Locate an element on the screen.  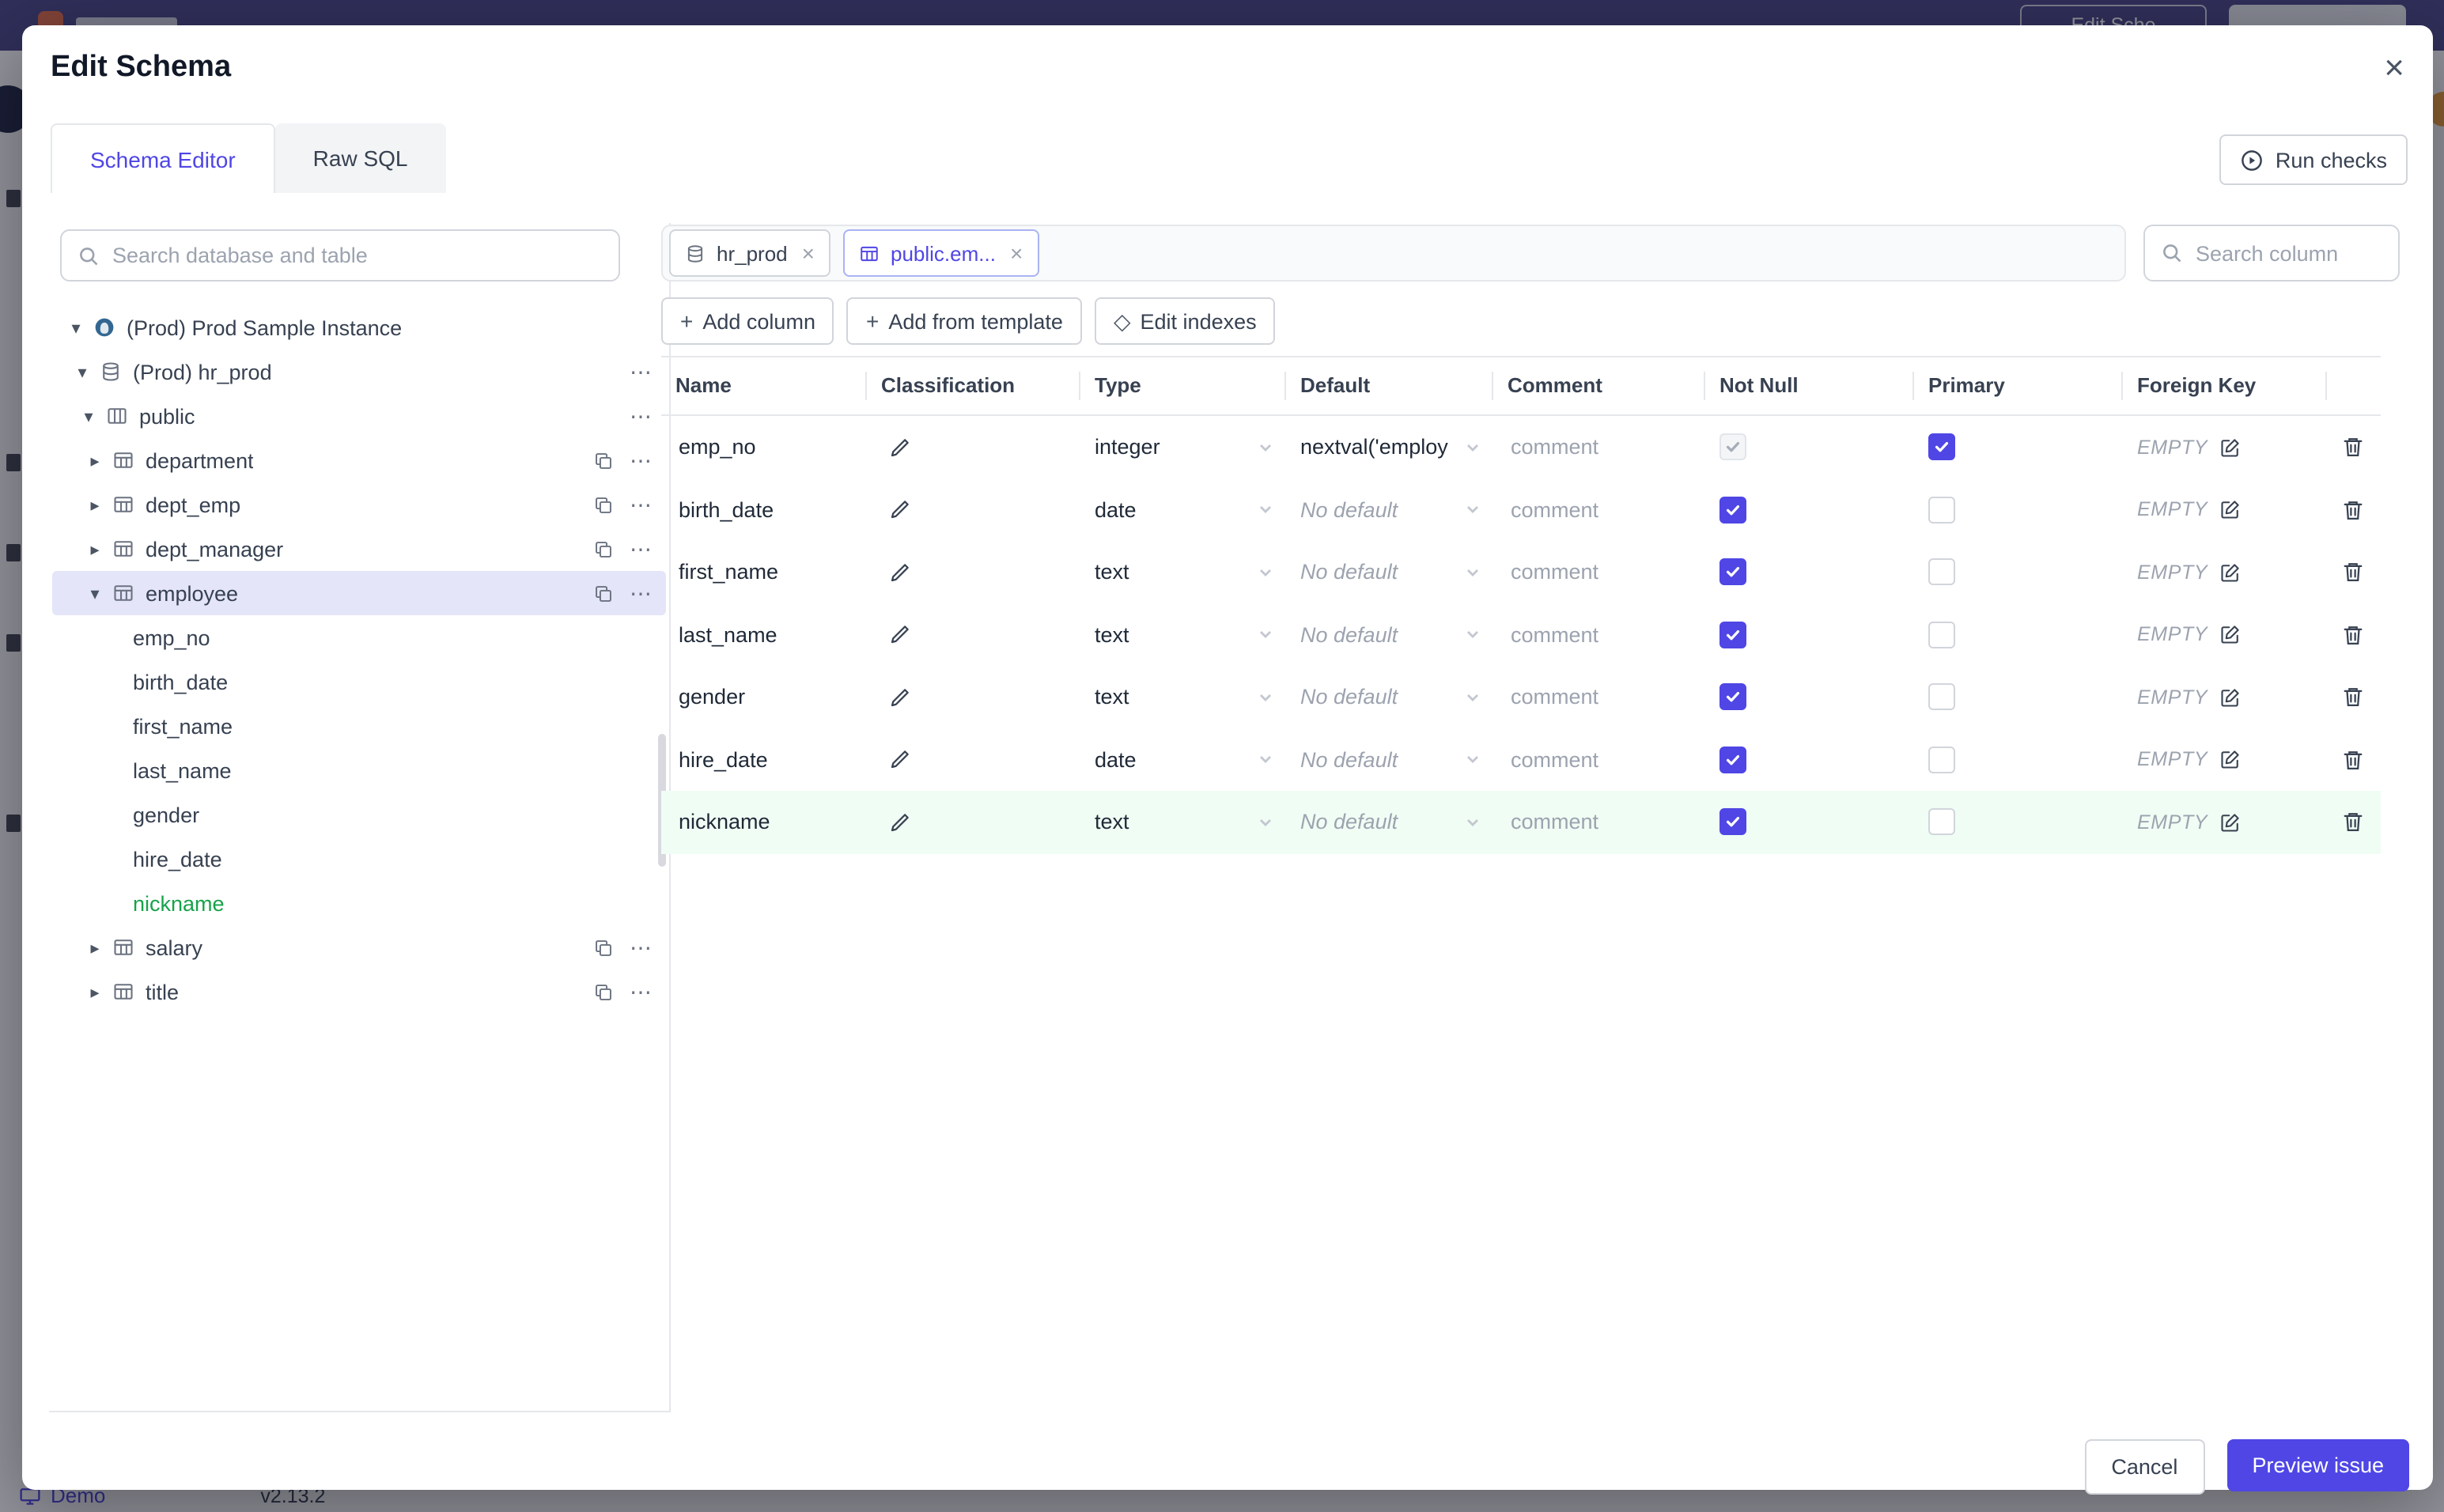
tree-item-schema-public: ▾ public ⋯ is located at coordinates (359, 416).